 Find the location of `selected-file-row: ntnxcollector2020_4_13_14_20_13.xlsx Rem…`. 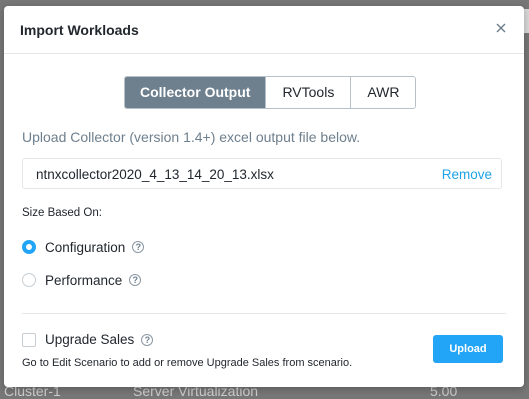

selected-file-row: ntnxcollector2020_4_13_14_20_13.xlsx Rem… is located at coordinates (262, 173).